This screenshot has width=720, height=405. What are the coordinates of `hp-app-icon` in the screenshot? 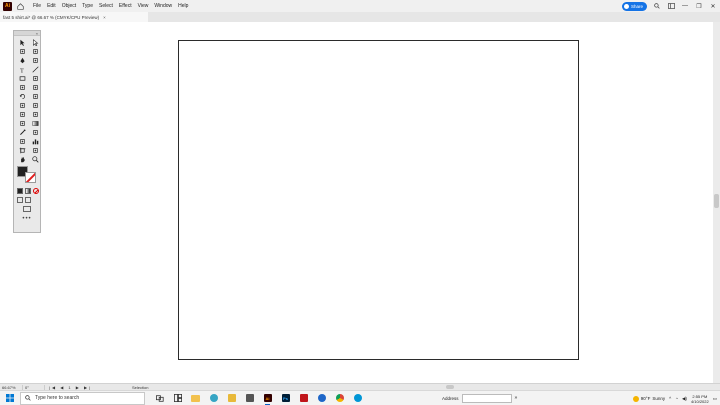 It's located at (357, 398).